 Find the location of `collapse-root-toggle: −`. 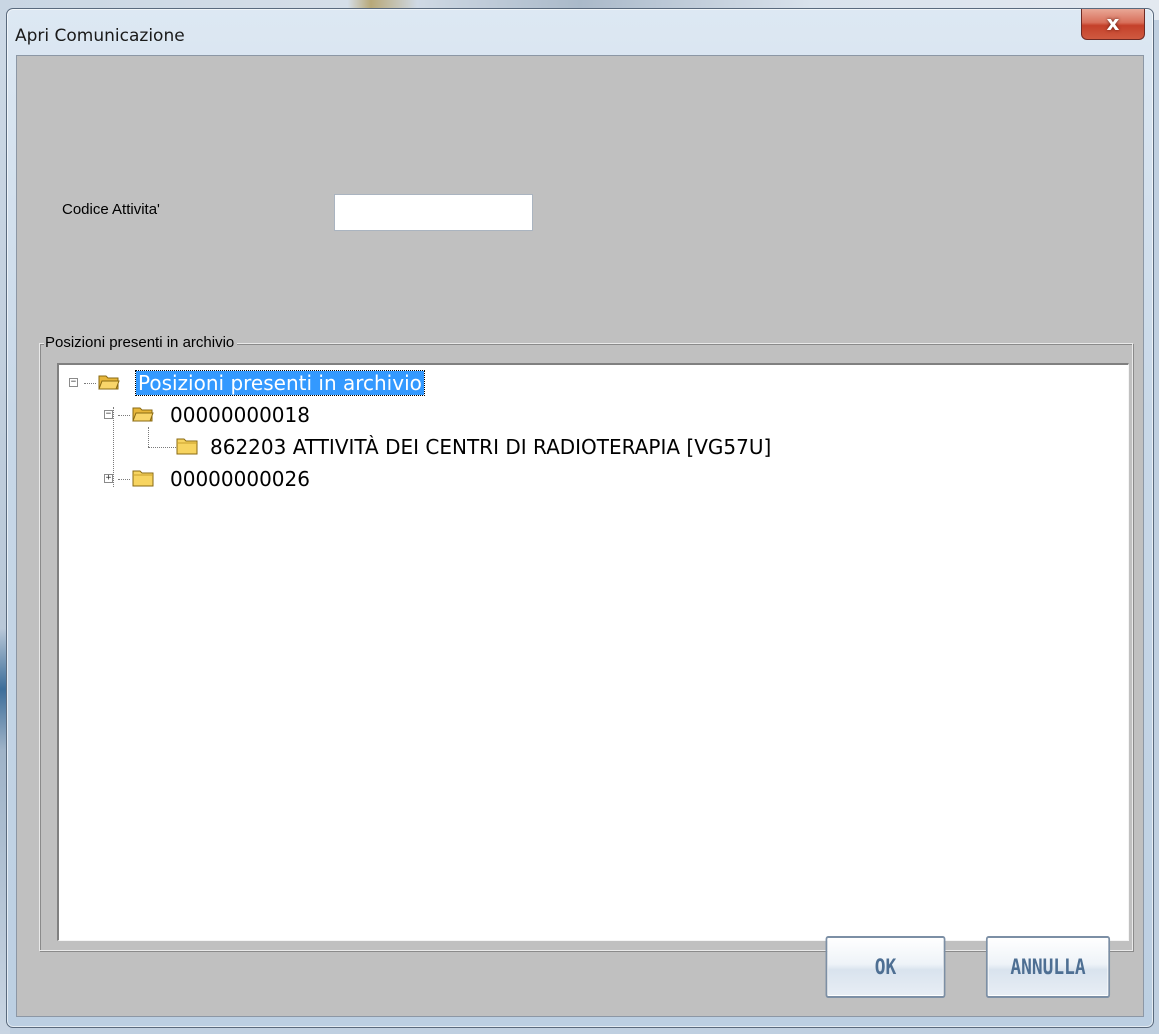

collapse-root-toggle: − is located at coordinates (73, 382).